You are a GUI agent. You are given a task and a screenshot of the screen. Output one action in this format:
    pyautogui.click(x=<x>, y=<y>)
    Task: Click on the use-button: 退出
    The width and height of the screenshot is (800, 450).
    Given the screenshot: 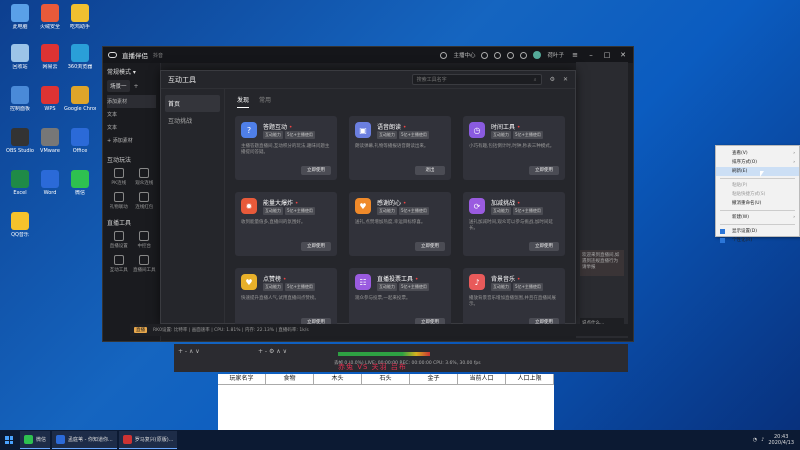 What is the action you would take?
    pyautogui.click(x=430, y=170)
    